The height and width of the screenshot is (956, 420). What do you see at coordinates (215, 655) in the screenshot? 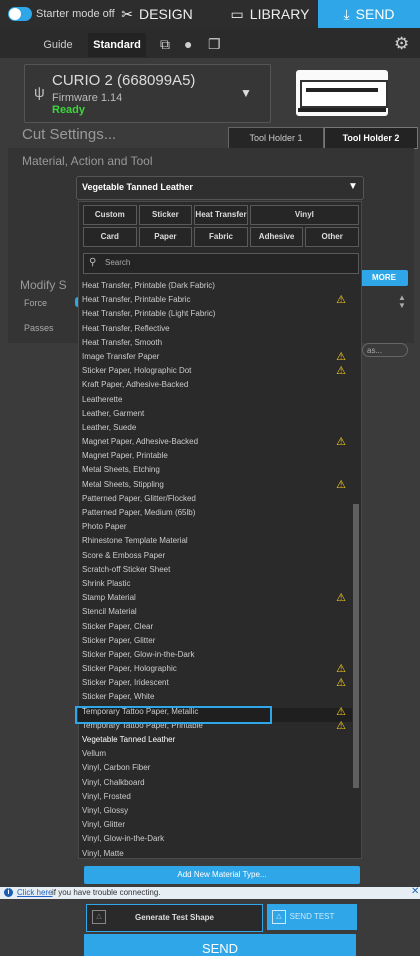
I see `material-list-item: Sticker Paper, Glow-in-the-Dark` at bounding box center [215, 655].